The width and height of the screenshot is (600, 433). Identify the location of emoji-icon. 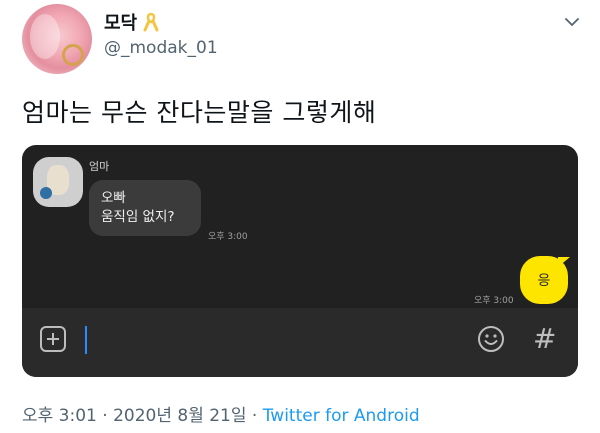
(491, 339).